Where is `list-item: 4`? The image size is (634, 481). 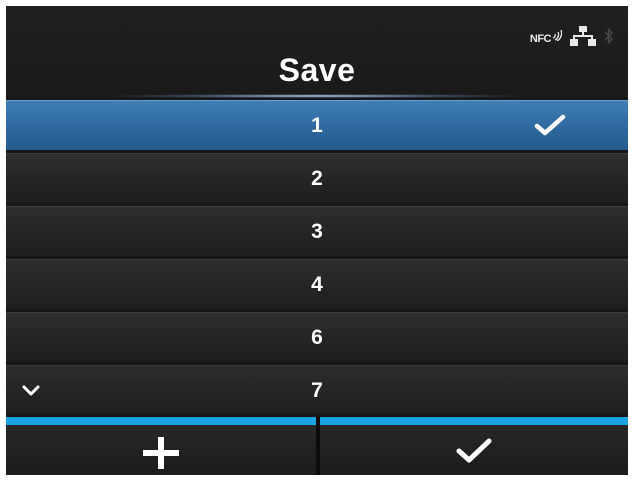
list-item: 4 is located at coordinates (317, 284).